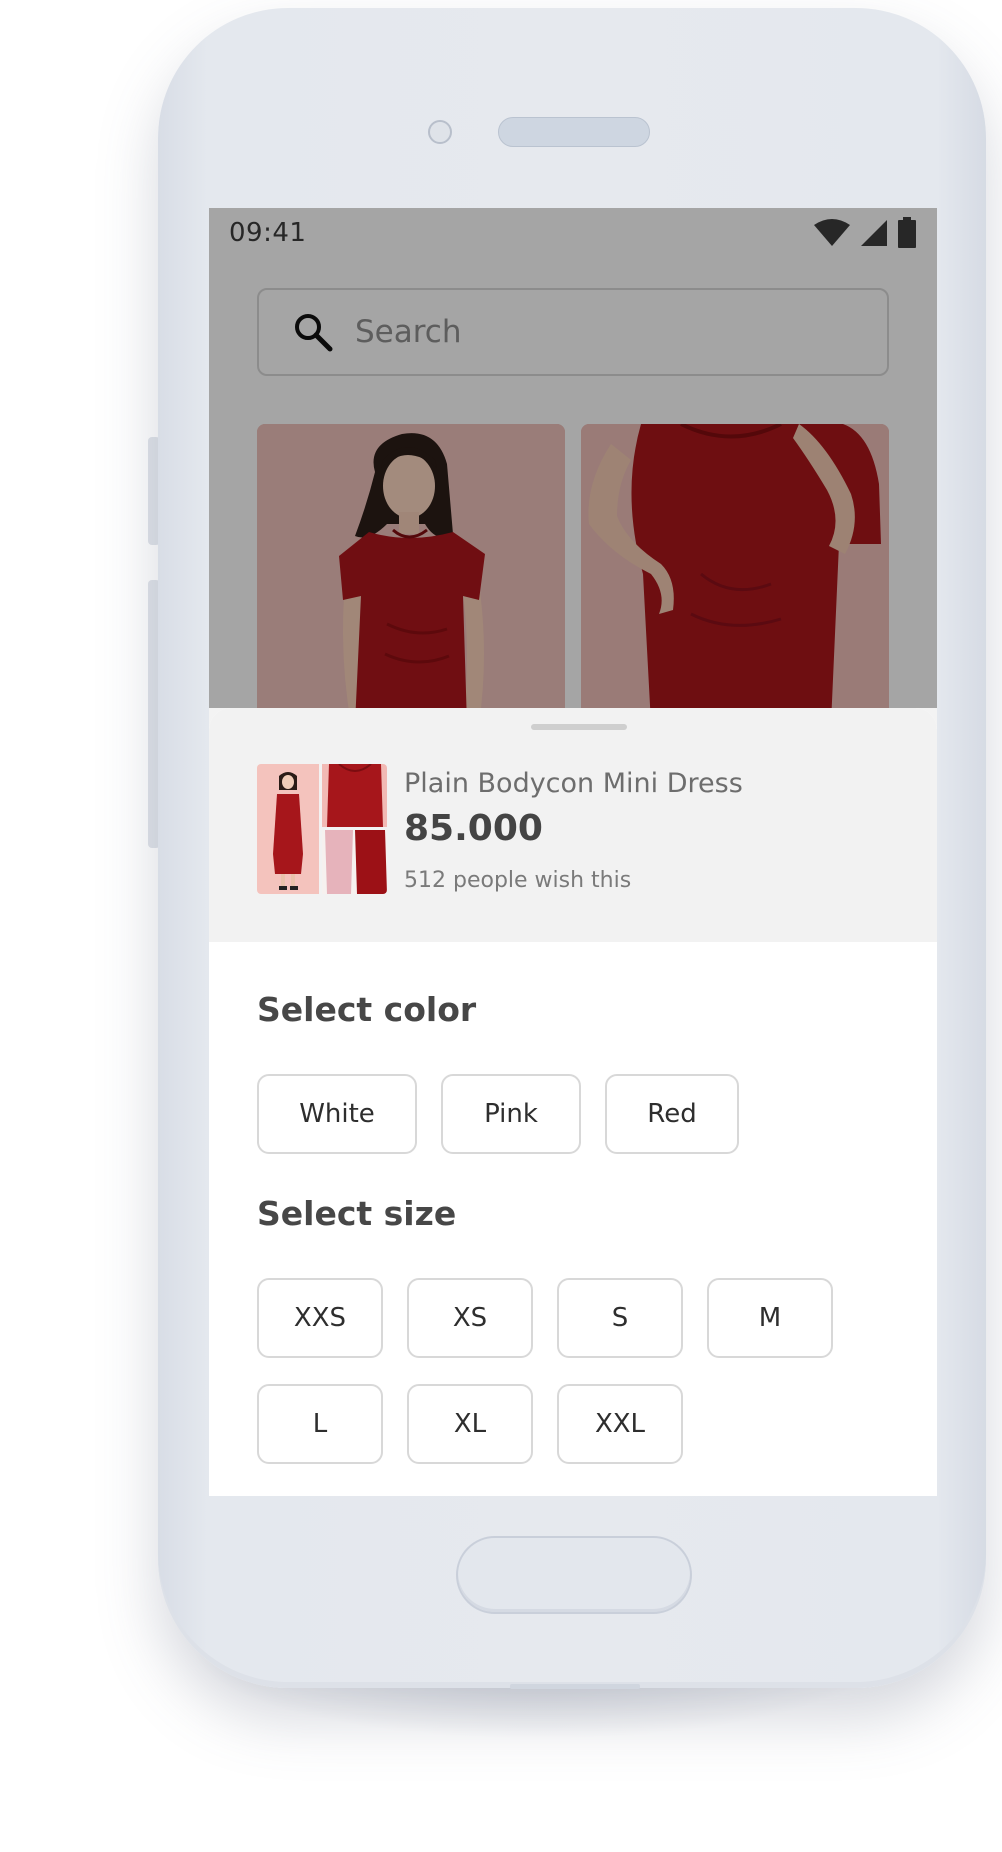 This screenshot has width=1002, height=1852. I want to click on color-option-white: White, so click(337, 1114).